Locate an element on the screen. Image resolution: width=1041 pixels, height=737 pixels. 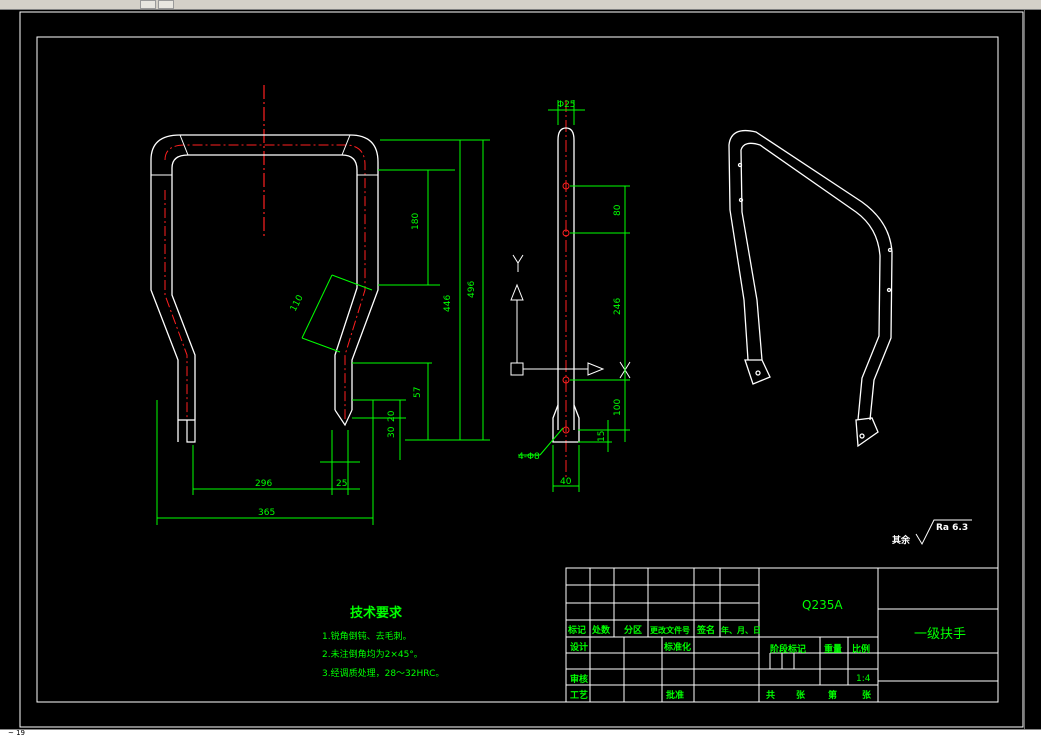
tb-label: 标记 is located at coordinates (576, 630).